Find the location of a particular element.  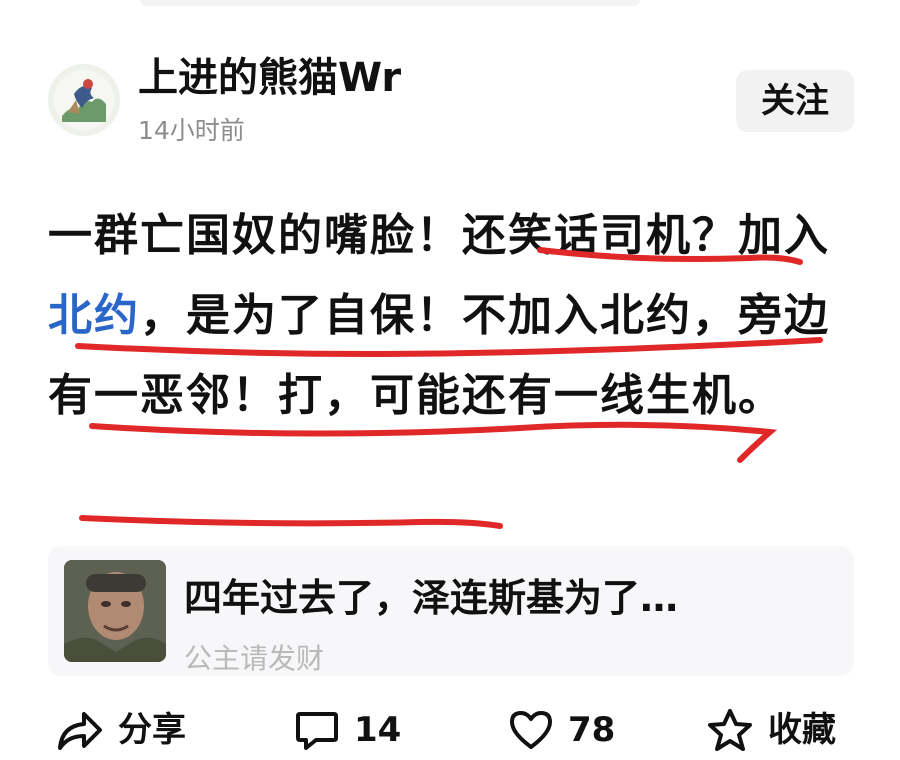

post-action-bar: 分享 14 78 收藏 is located at coordinates (450, 730).